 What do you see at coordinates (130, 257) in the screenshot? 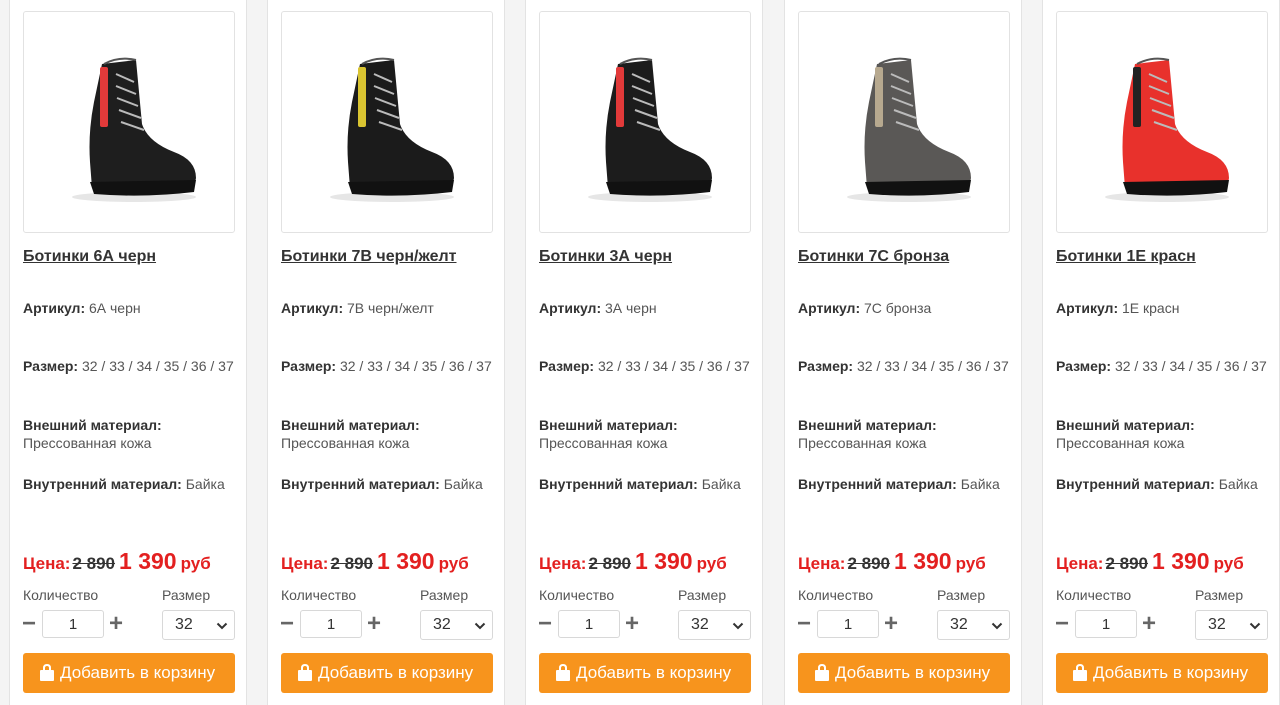
I see `product-title: Ботинки 6А черн` at bounding box center [130, 257].